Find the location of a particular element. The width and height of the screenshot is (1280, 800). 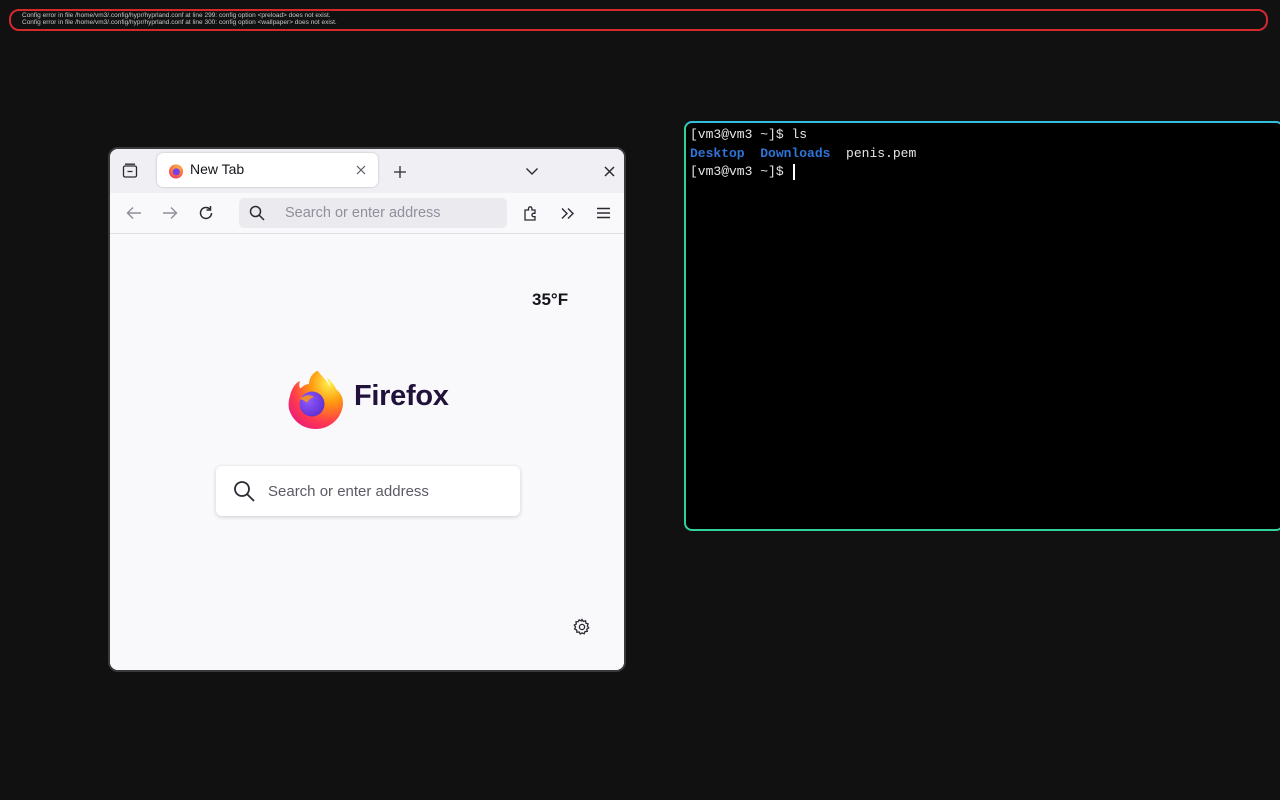

terminal-line-2: Desktop Downloads penis.pem is located at coordinates (985, 154).